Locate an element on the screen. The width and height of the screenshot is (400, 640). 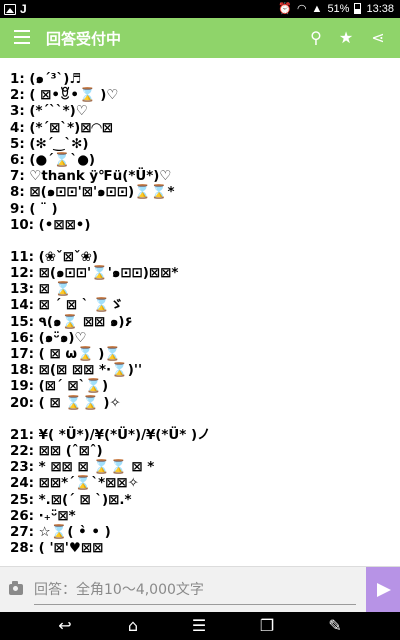
back-icon: ↩ is located at coordinates (65, 626).